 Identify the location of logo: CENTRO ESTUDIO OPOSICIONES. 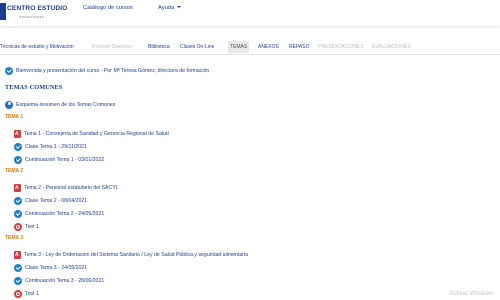
(35, 13).